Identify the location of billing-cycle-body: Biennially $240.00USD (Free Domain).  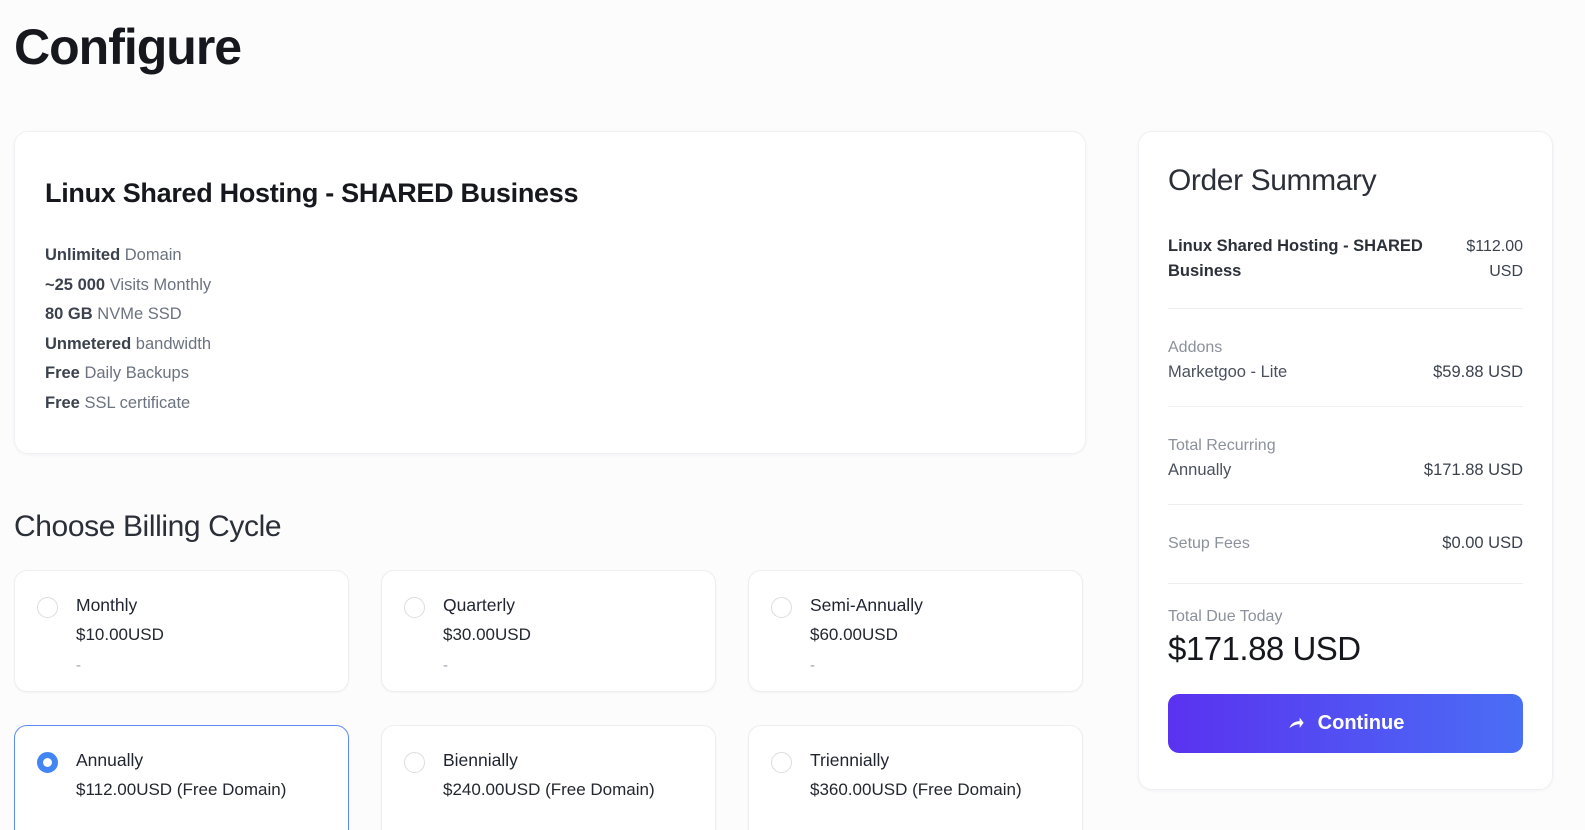
(549, 786).